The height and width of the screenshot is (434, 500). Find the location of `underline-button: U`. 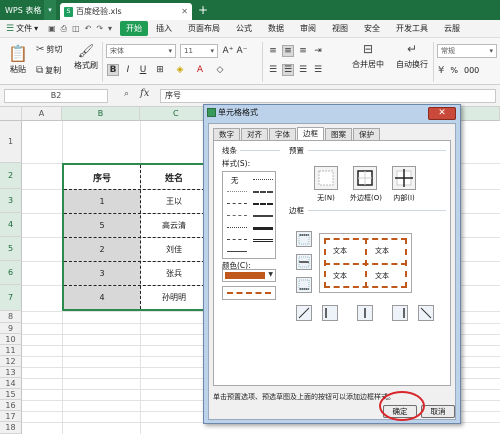

underline-button: U is located at coordinates (143, 70).